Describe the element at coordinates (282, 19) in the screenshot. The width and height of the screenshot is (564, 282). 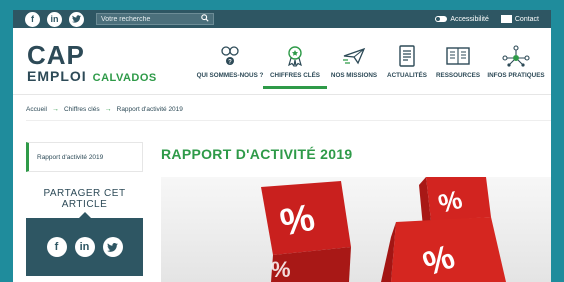
I see `top-bar: f in Accessibilité Contact` at that location.